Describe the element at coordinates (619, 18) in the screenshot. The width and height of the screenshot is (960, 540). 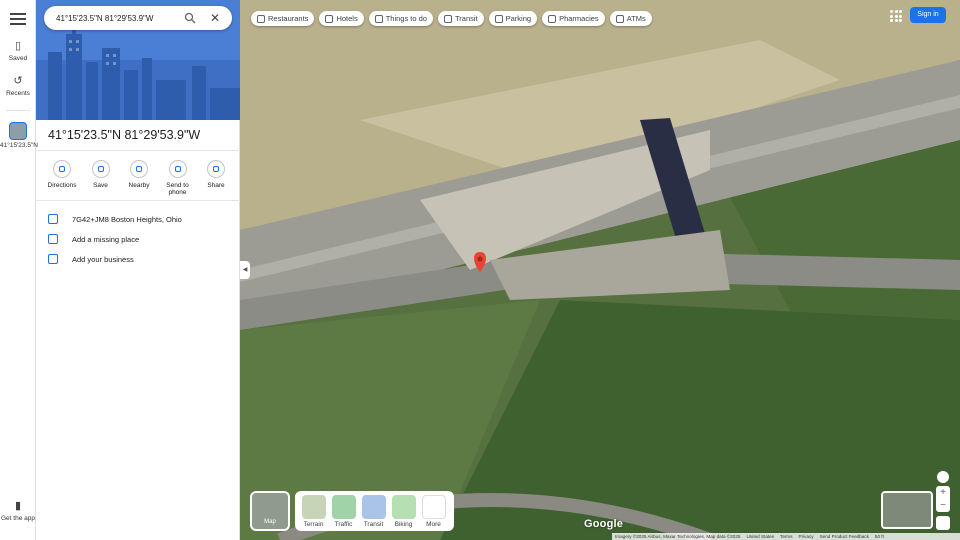
I see `atm-icon` at that location.